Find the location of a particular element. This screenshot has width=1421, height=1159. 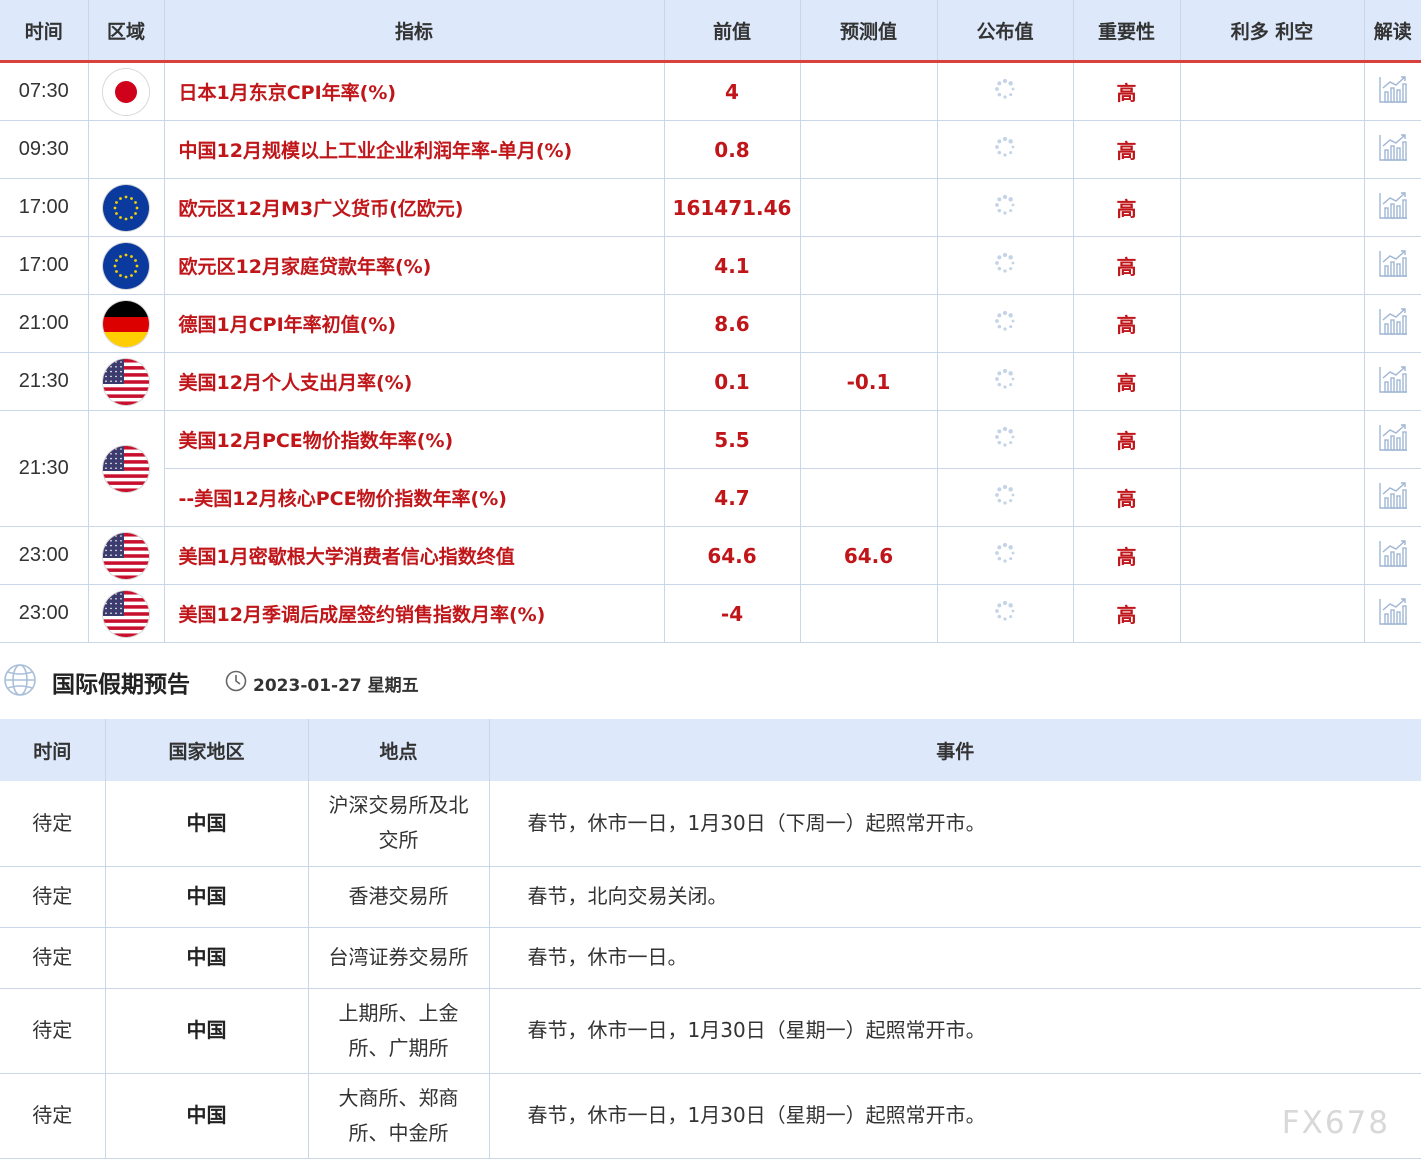

table-row: 待定 中国 台湾证券交易所 春节，休市一日。 is located at coordinates (710, 958).